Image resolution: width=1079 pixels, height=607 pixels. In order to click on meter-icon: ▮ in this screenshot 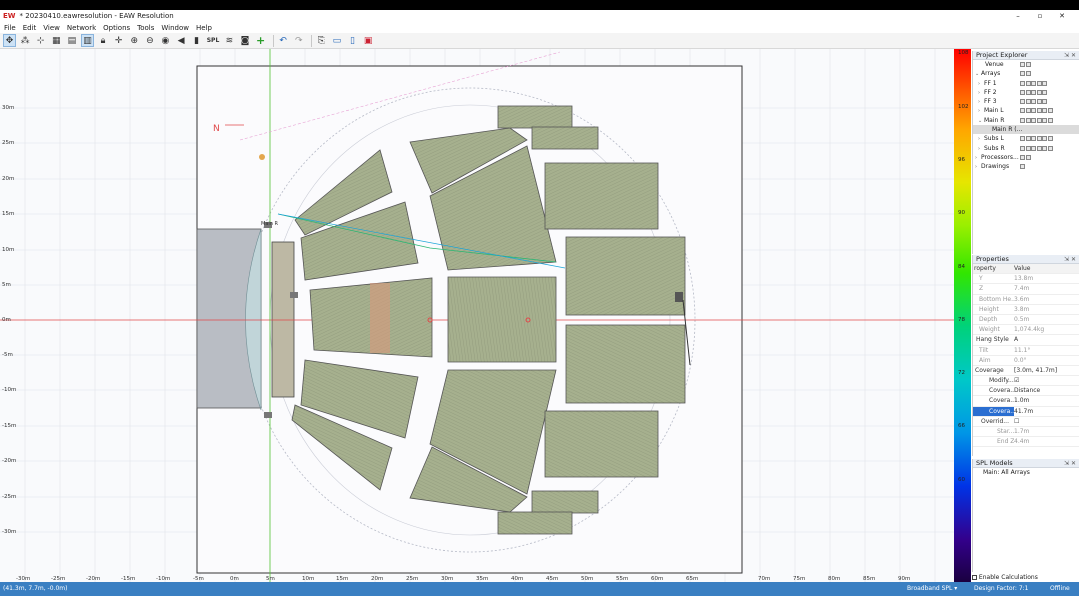, I will do `click(196, 40)`.